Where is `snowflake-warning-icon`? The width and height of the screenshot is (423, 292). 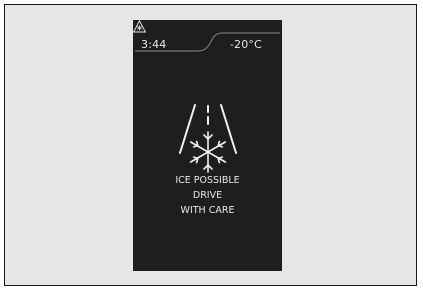
snowflake-warning-icon is located at coordinates (139, 26).